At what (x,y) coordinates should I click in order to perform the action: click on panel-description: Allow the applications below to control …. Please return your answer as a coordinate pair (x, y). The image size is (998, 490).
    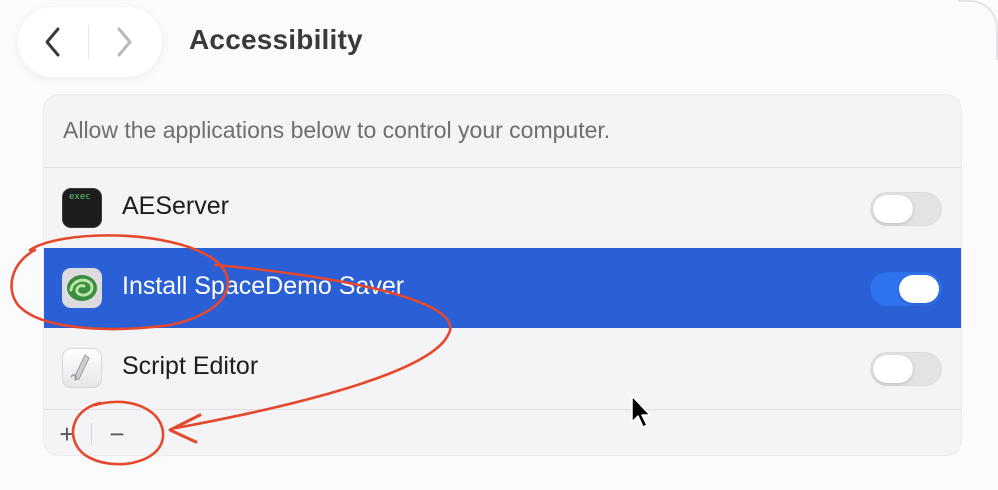
    Looking at the image, I should click on (337, 130).